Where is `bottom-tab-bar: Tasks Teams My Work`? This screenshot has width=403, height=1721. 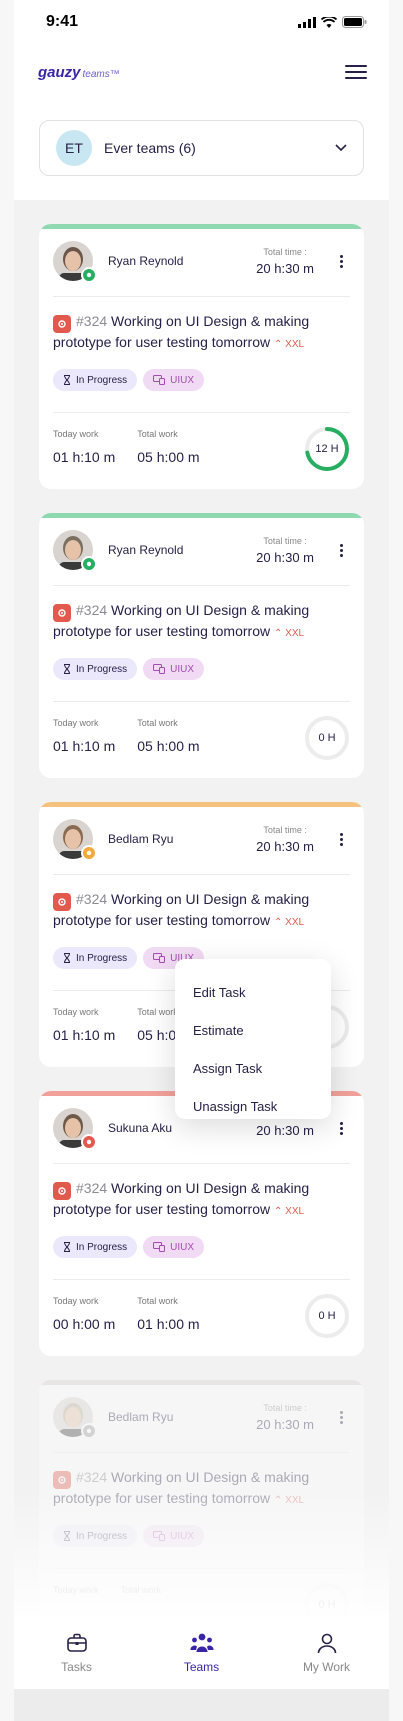
bottom-tab-bar: Tasks Teams My Work is located at coordinates (201, 1653).